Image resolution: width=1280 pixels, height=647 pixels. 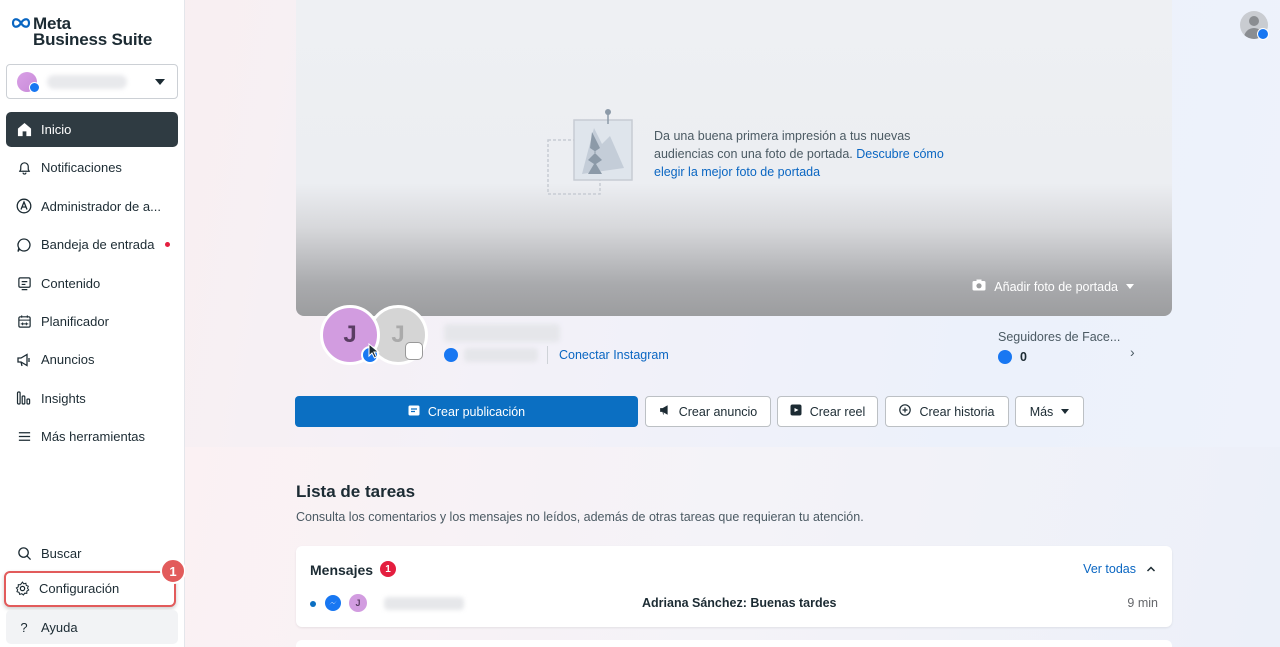 I want to click on sidebar-item-configuracion: Configuración, so click(x=90, y=589).